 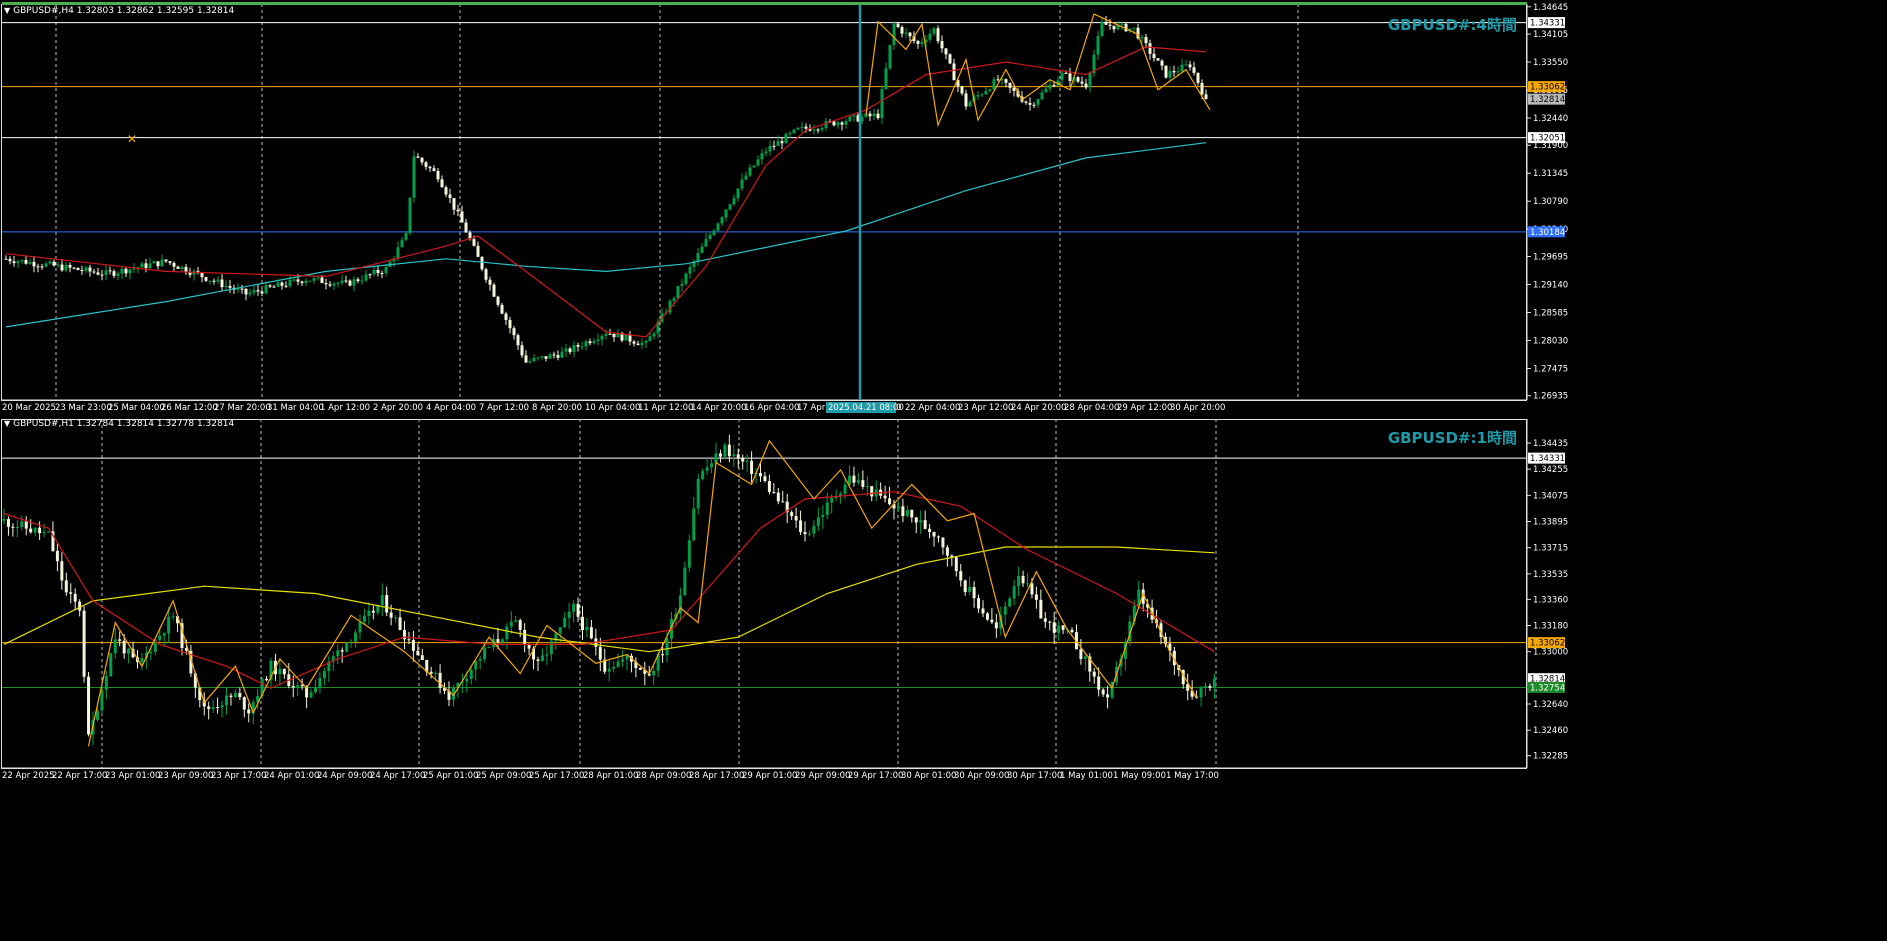 What do you see at coordinates (132, 139) in the screenshot?
I see `crosshair-icon: ✕` at bounding box center [132, 139].